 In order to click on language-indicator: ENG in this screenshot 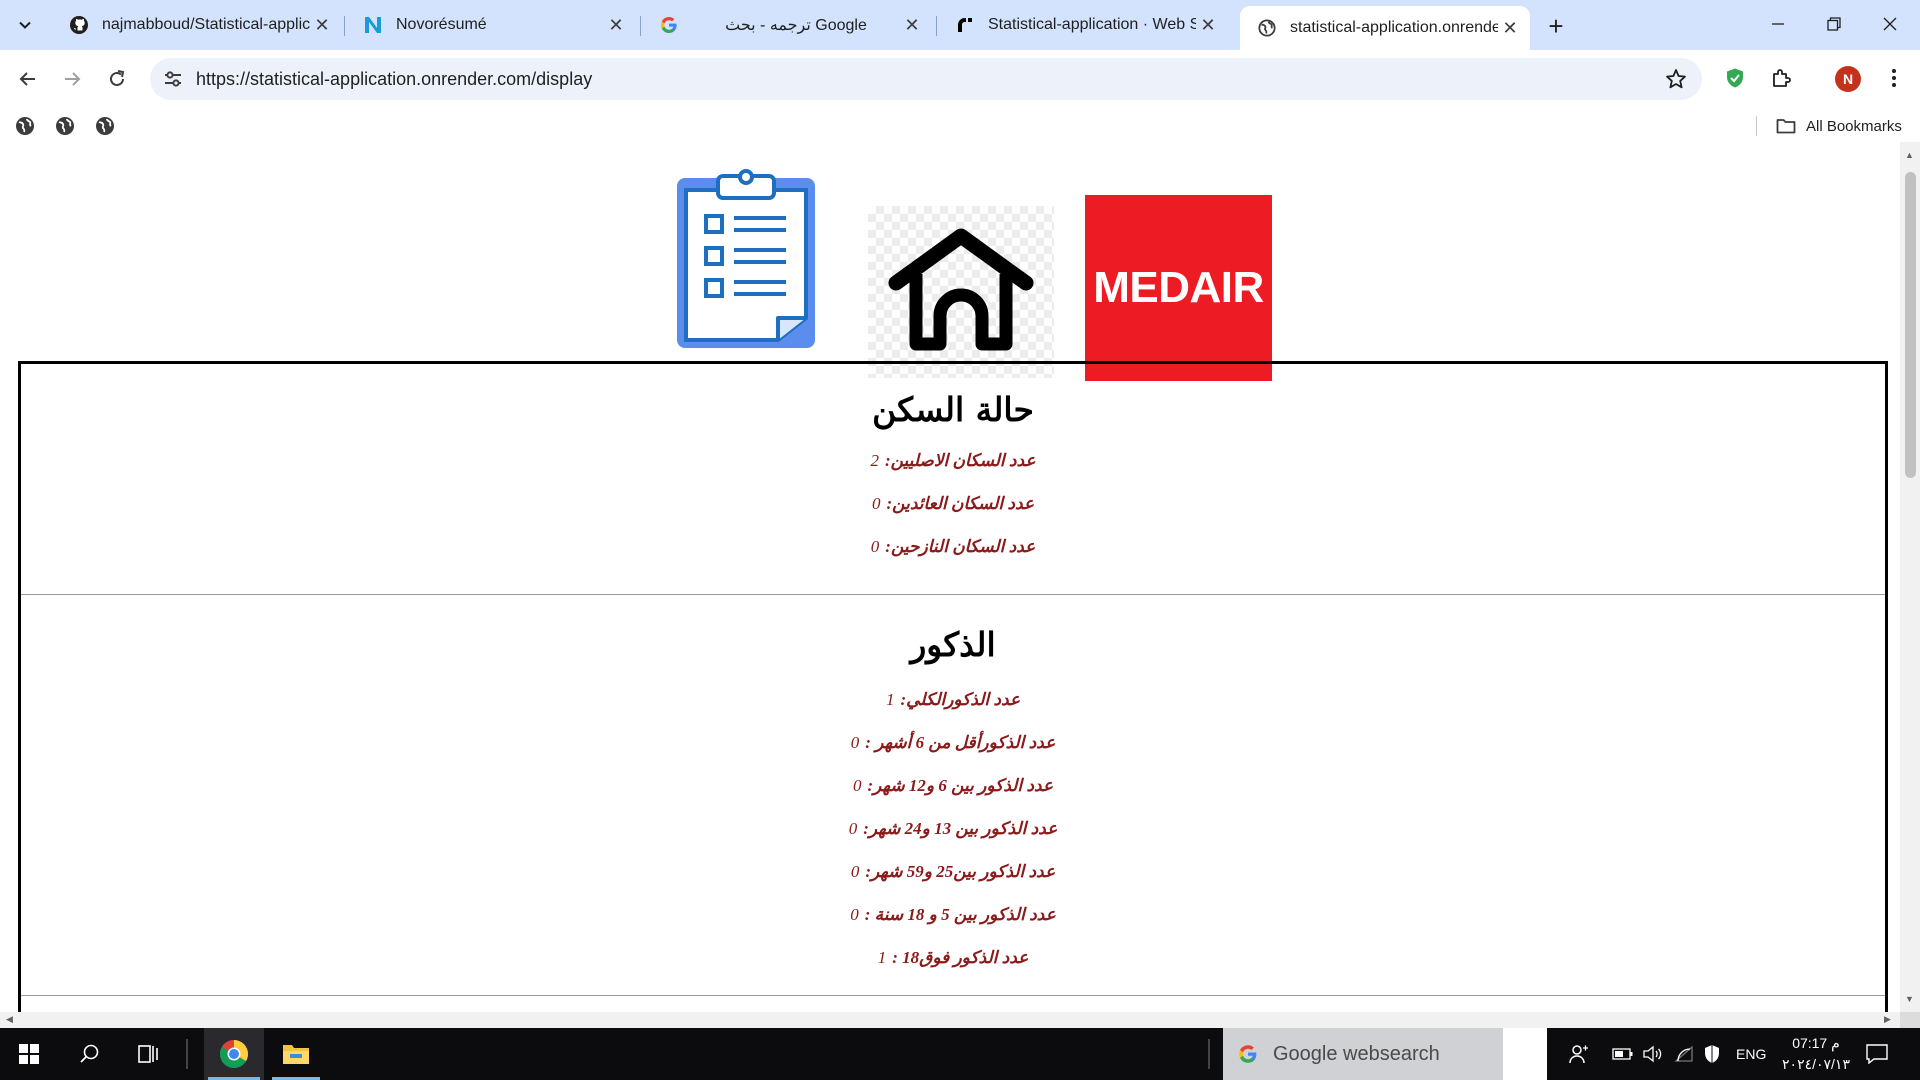, I will do `click(1751, 1054)`.